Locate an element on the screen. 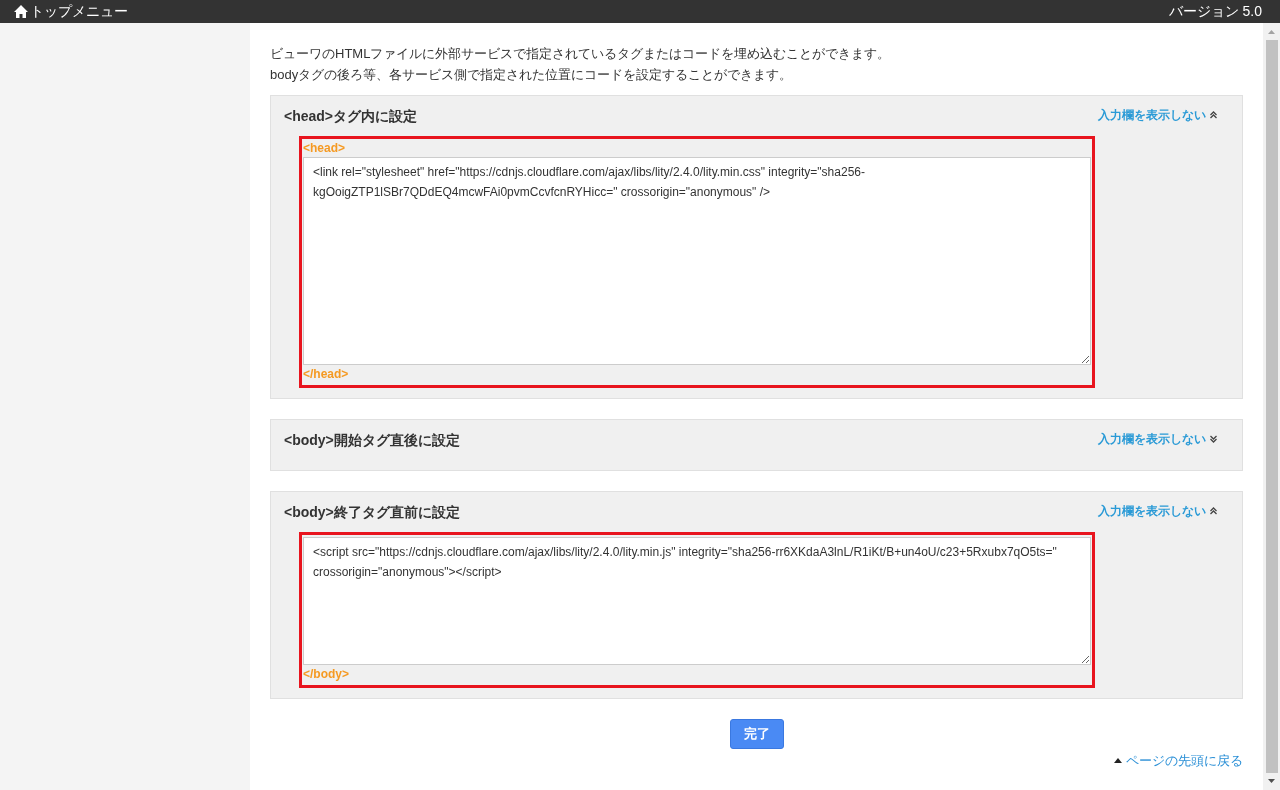 The image size is (1280, 790). panel-title: <body>終了タグ直前に設定 is located at coordinates (372, 512).